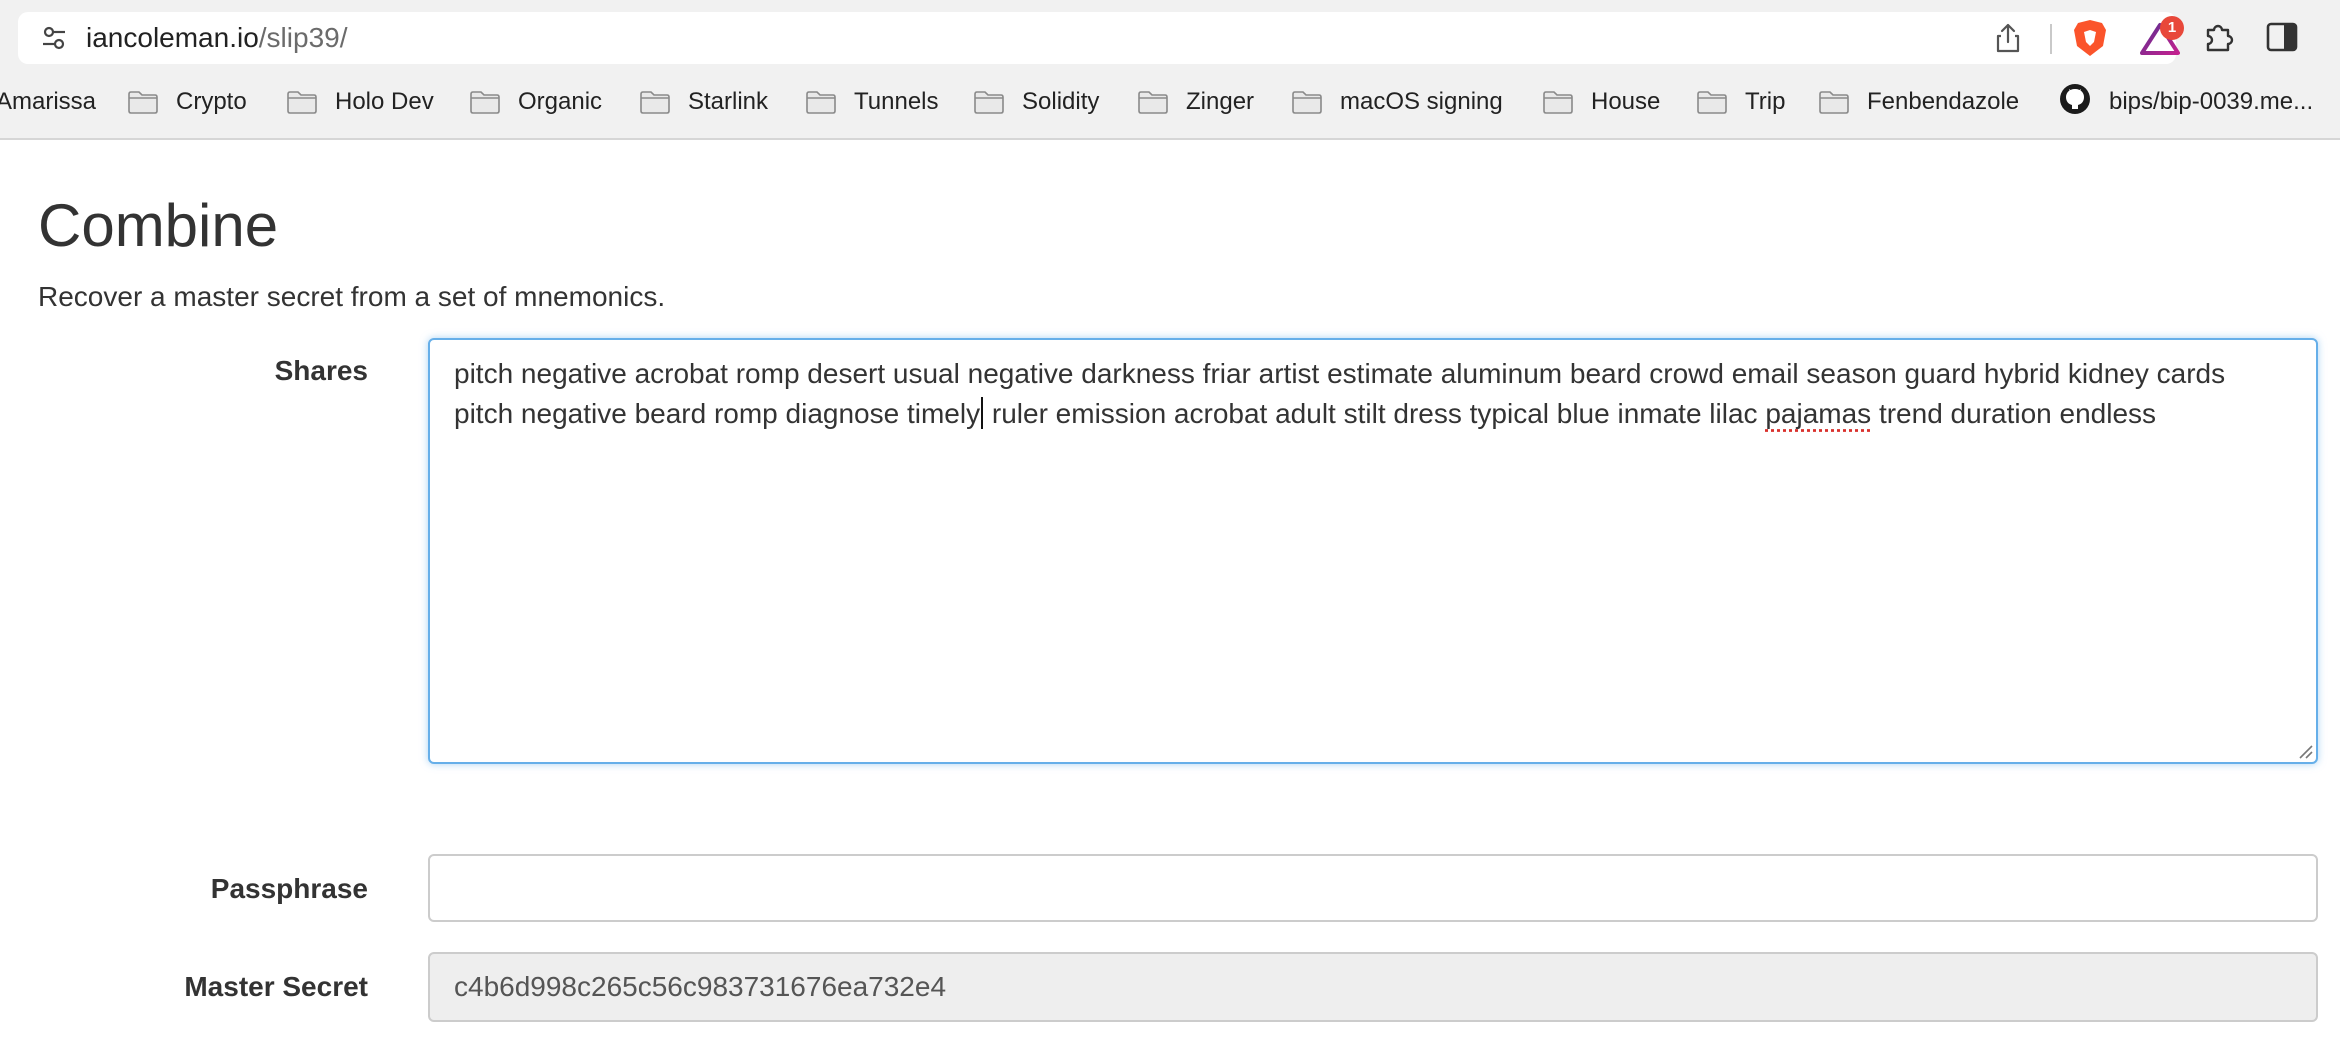  I want to click on bookmark-item: Zinger, so click(1196, 102).